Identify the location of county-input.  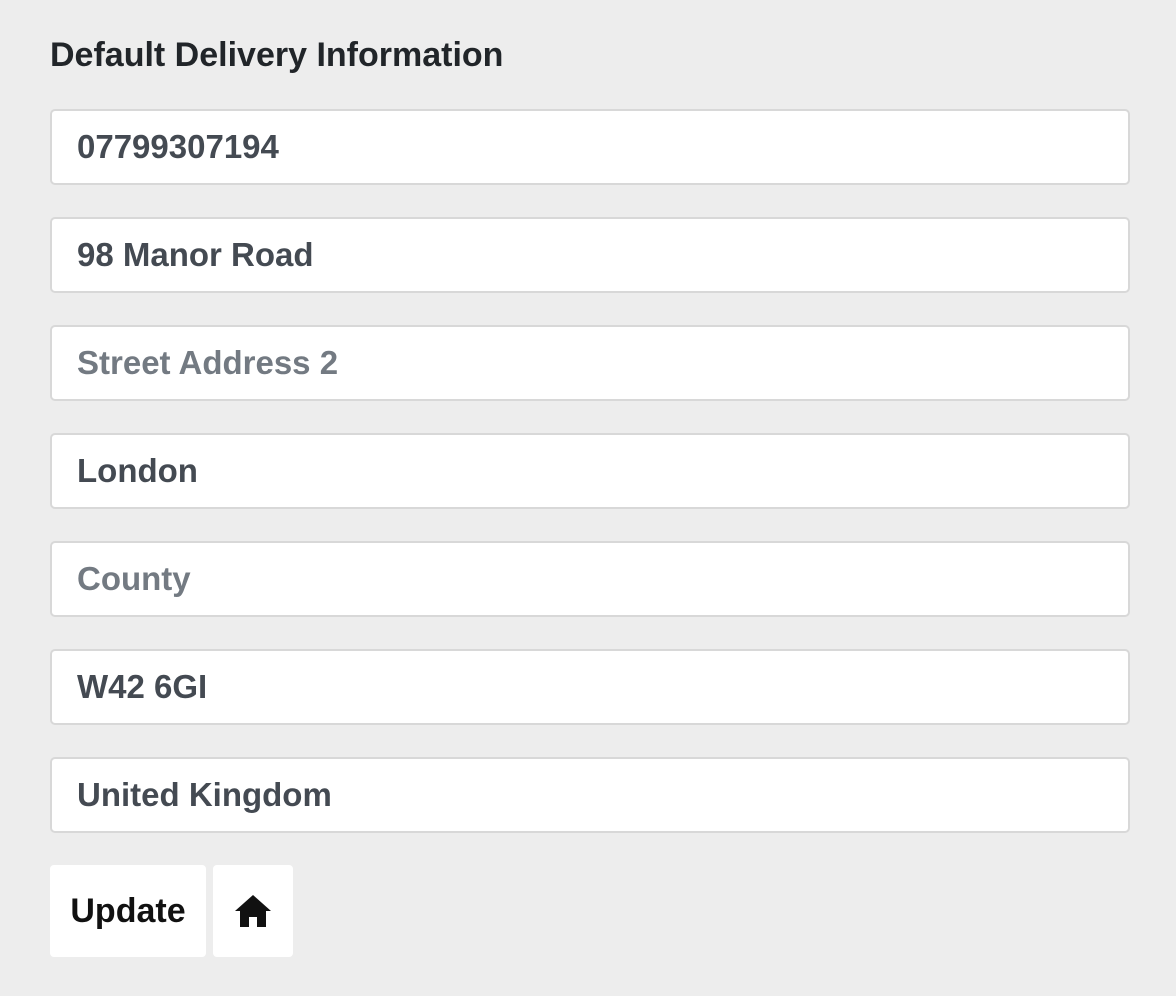
(590, 579).